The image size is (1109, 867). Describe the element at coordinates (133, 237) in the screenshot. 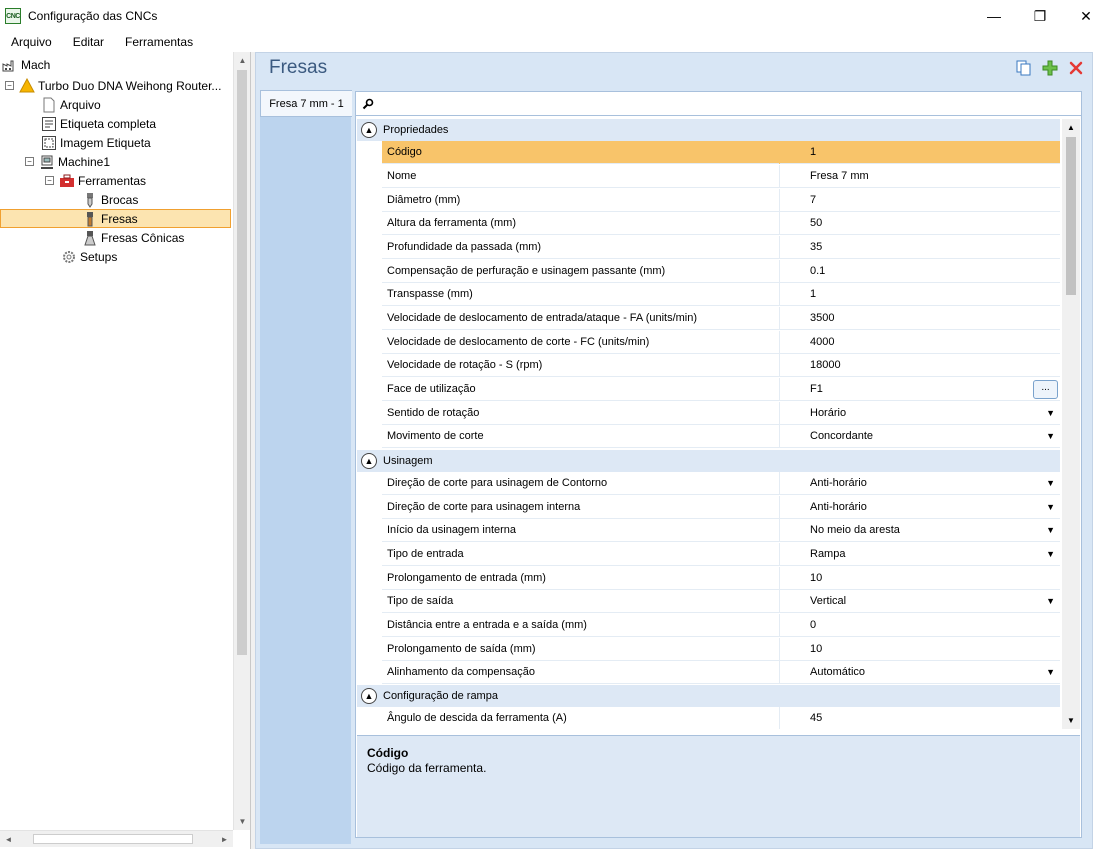

I see `tree-item-fresas-conicas: Fresas Cônicas` at that location.